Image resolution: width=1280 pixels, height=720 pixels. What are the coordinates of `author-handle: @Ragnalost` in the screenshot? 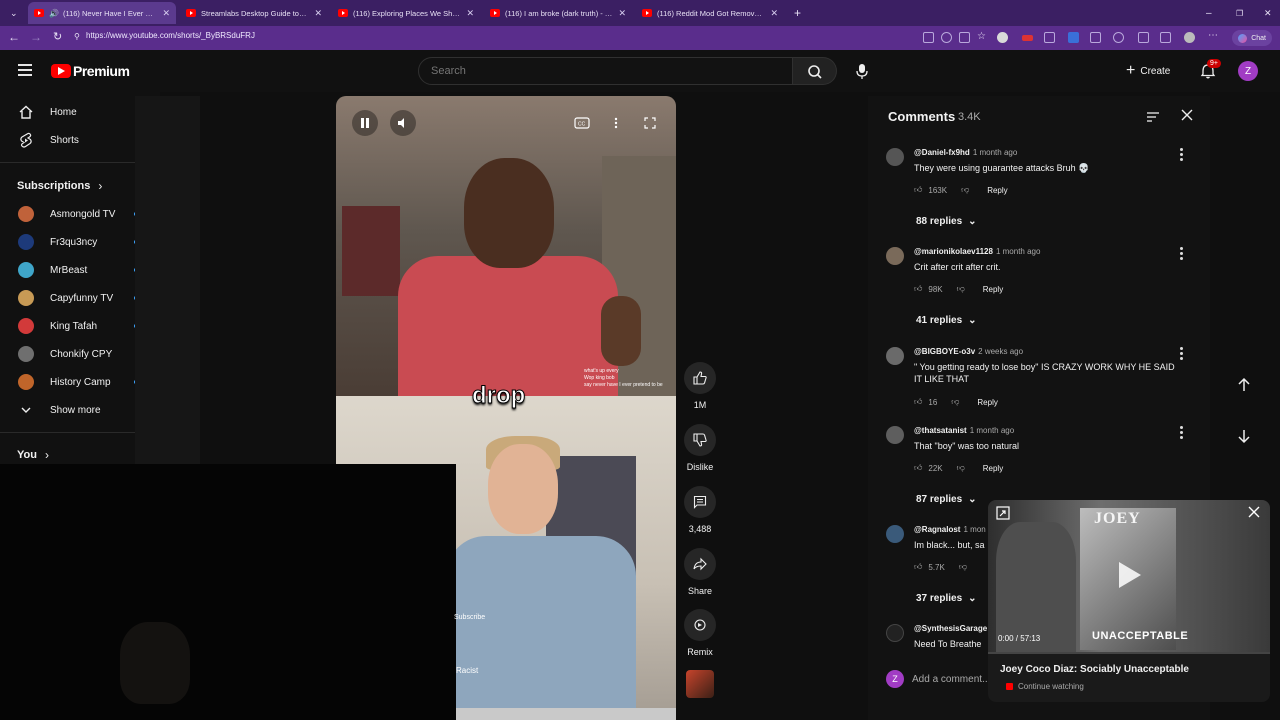 It's located at (937, 529).